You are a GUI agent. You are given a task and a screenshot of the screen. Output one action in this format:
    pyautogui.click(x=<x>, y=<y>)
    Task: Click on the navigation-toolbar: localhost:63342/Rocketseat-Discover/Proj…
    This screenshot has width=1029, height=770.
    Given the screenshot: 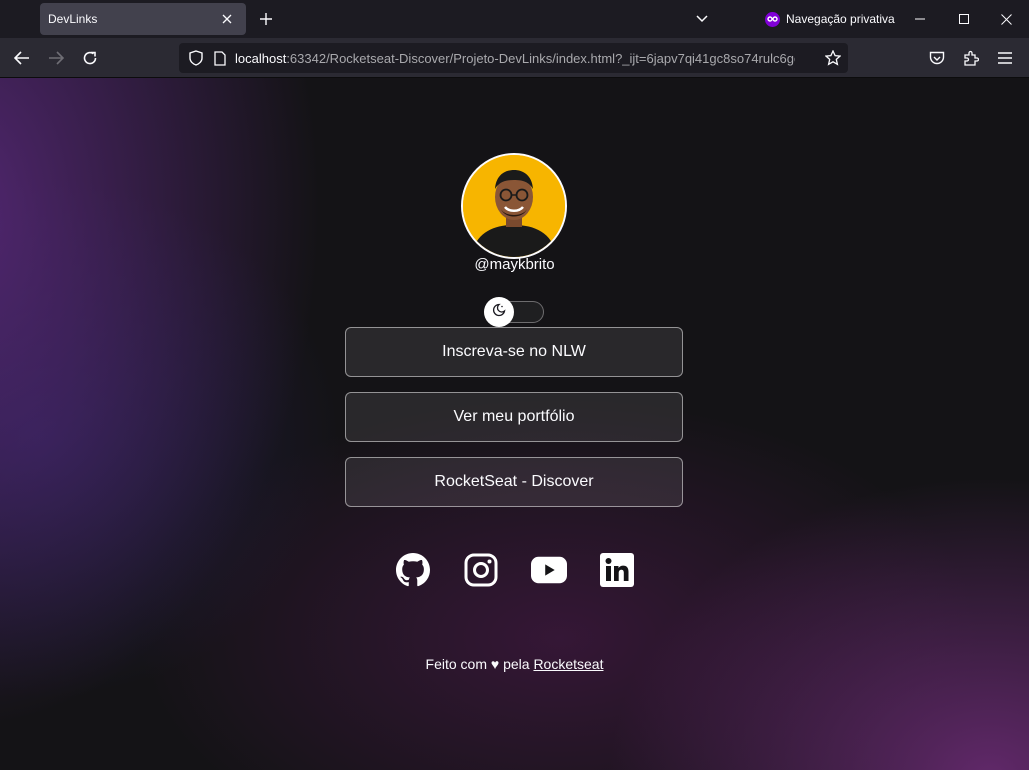 What is the action you would take?
    pyautogui.click(x=514, y=58)
    